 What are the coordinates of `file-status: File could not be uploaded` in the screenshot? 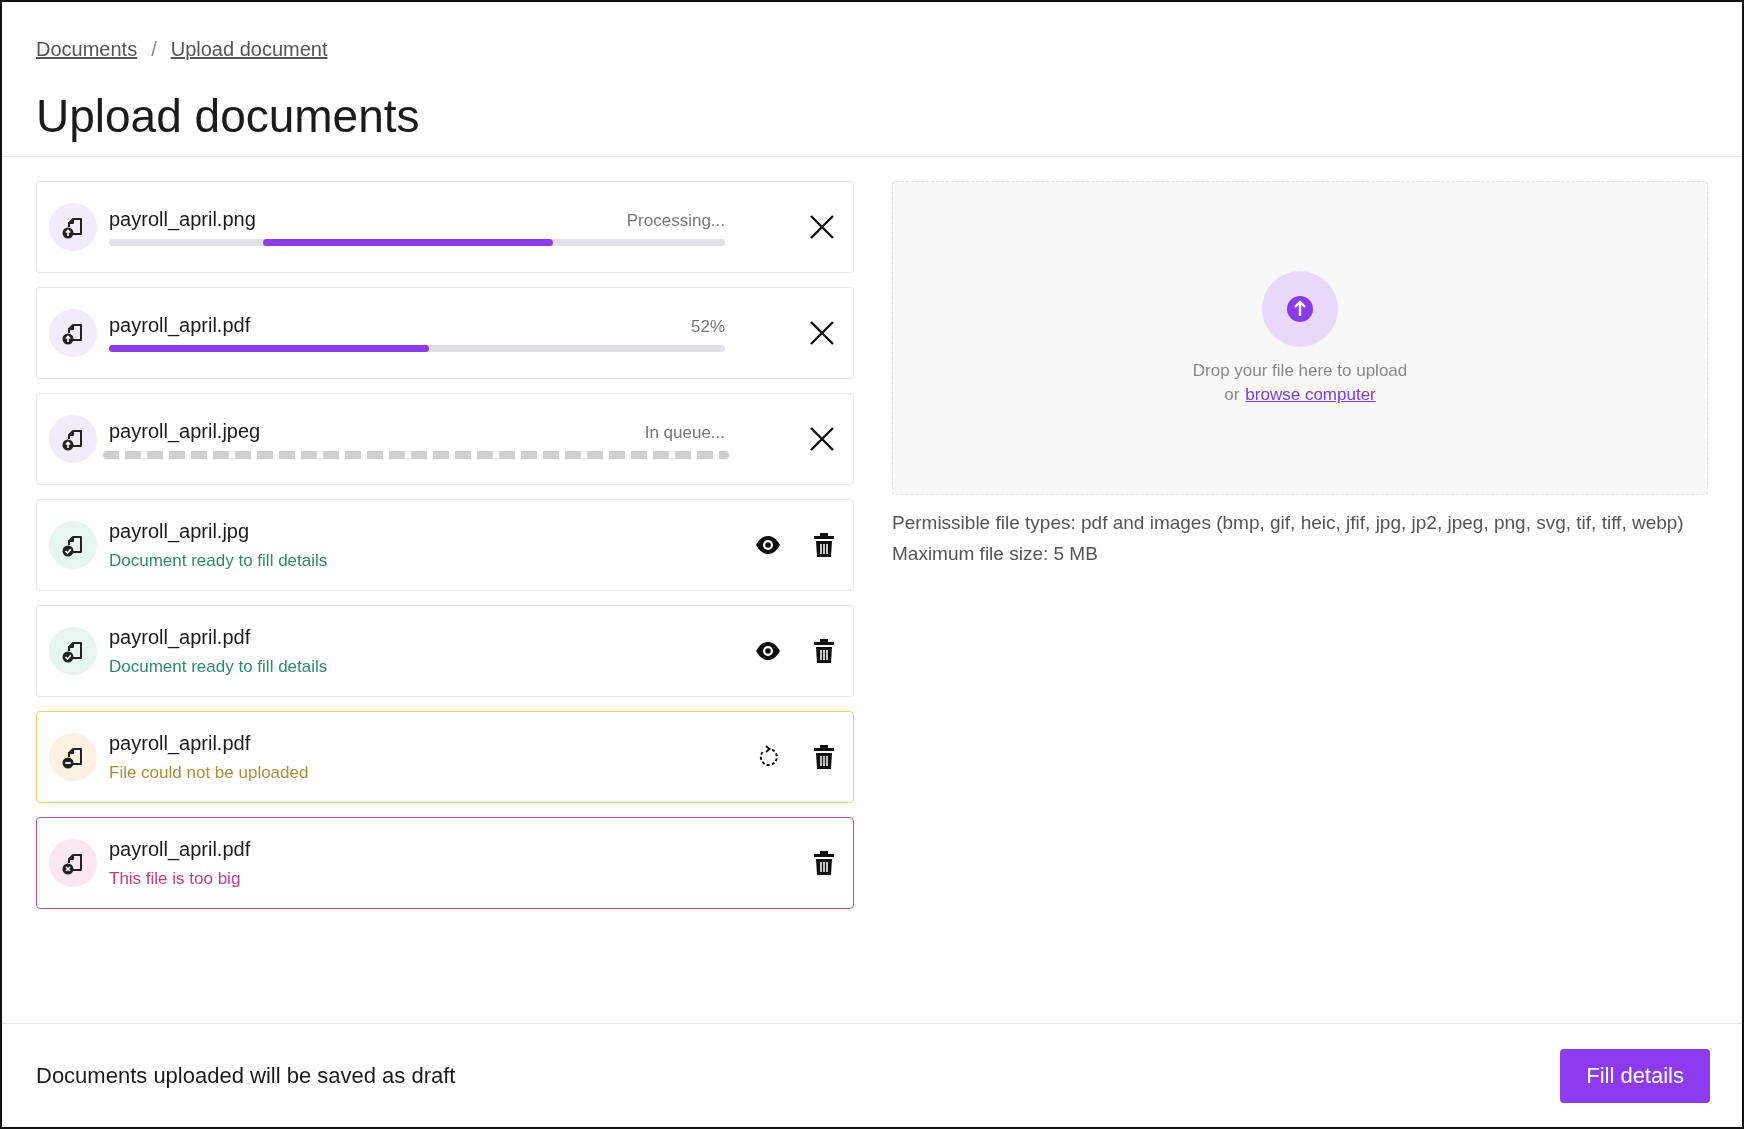 It's located at (209, 772).